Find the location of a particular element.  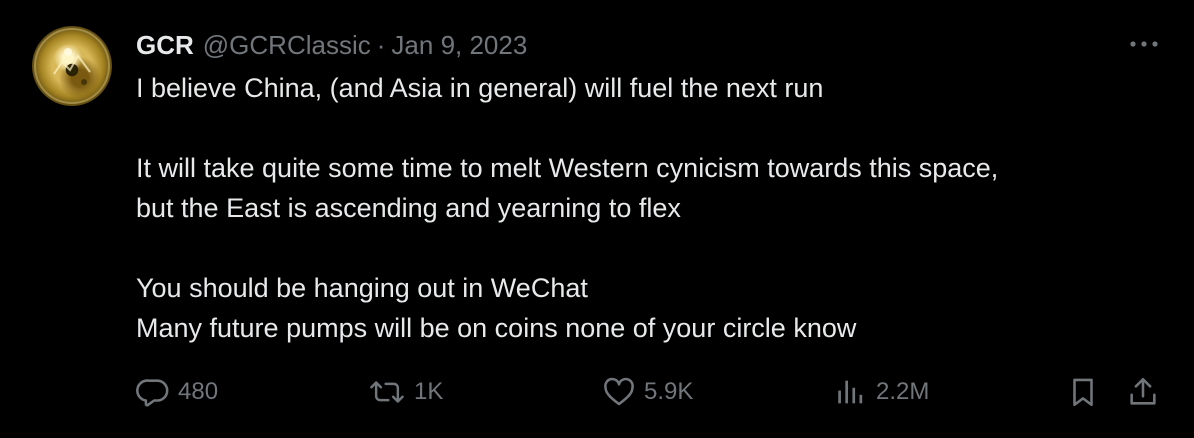

bookmark-icon is located at coordinates (1083, 392).